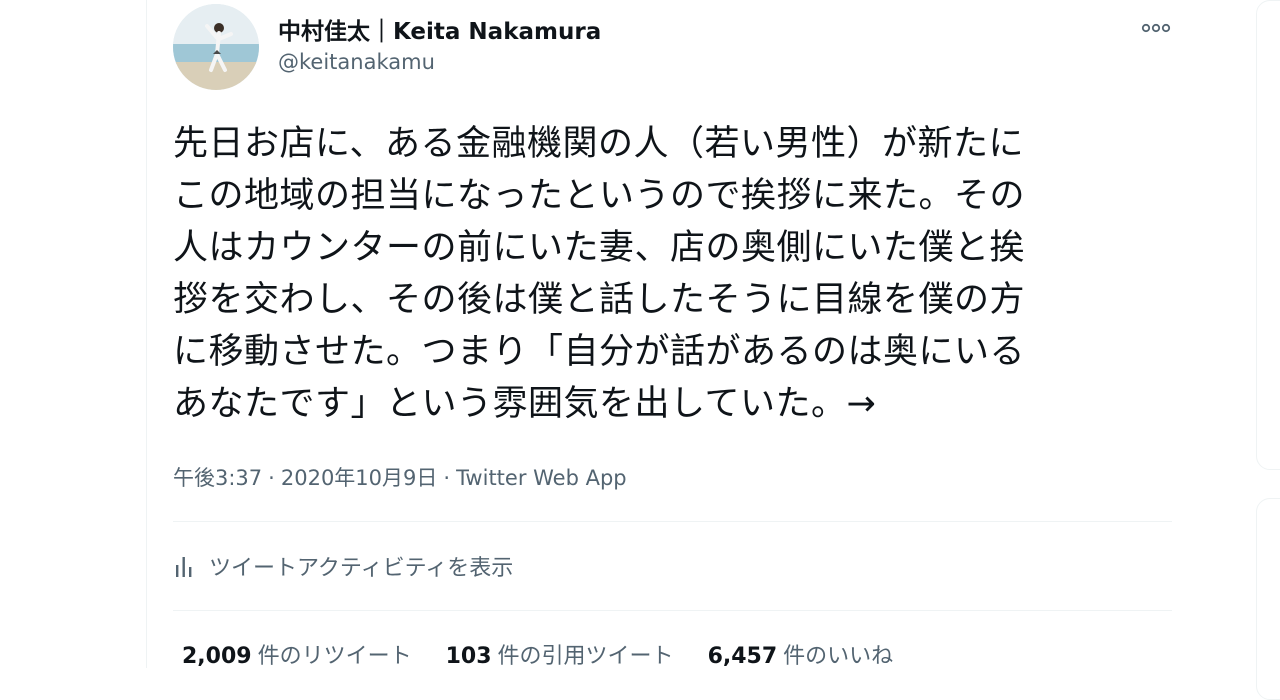 This screenshot has height=700, width=1280. I want to click on view-tweet-activity-link: ツイートアクティビティを表示, so click(343, 566).